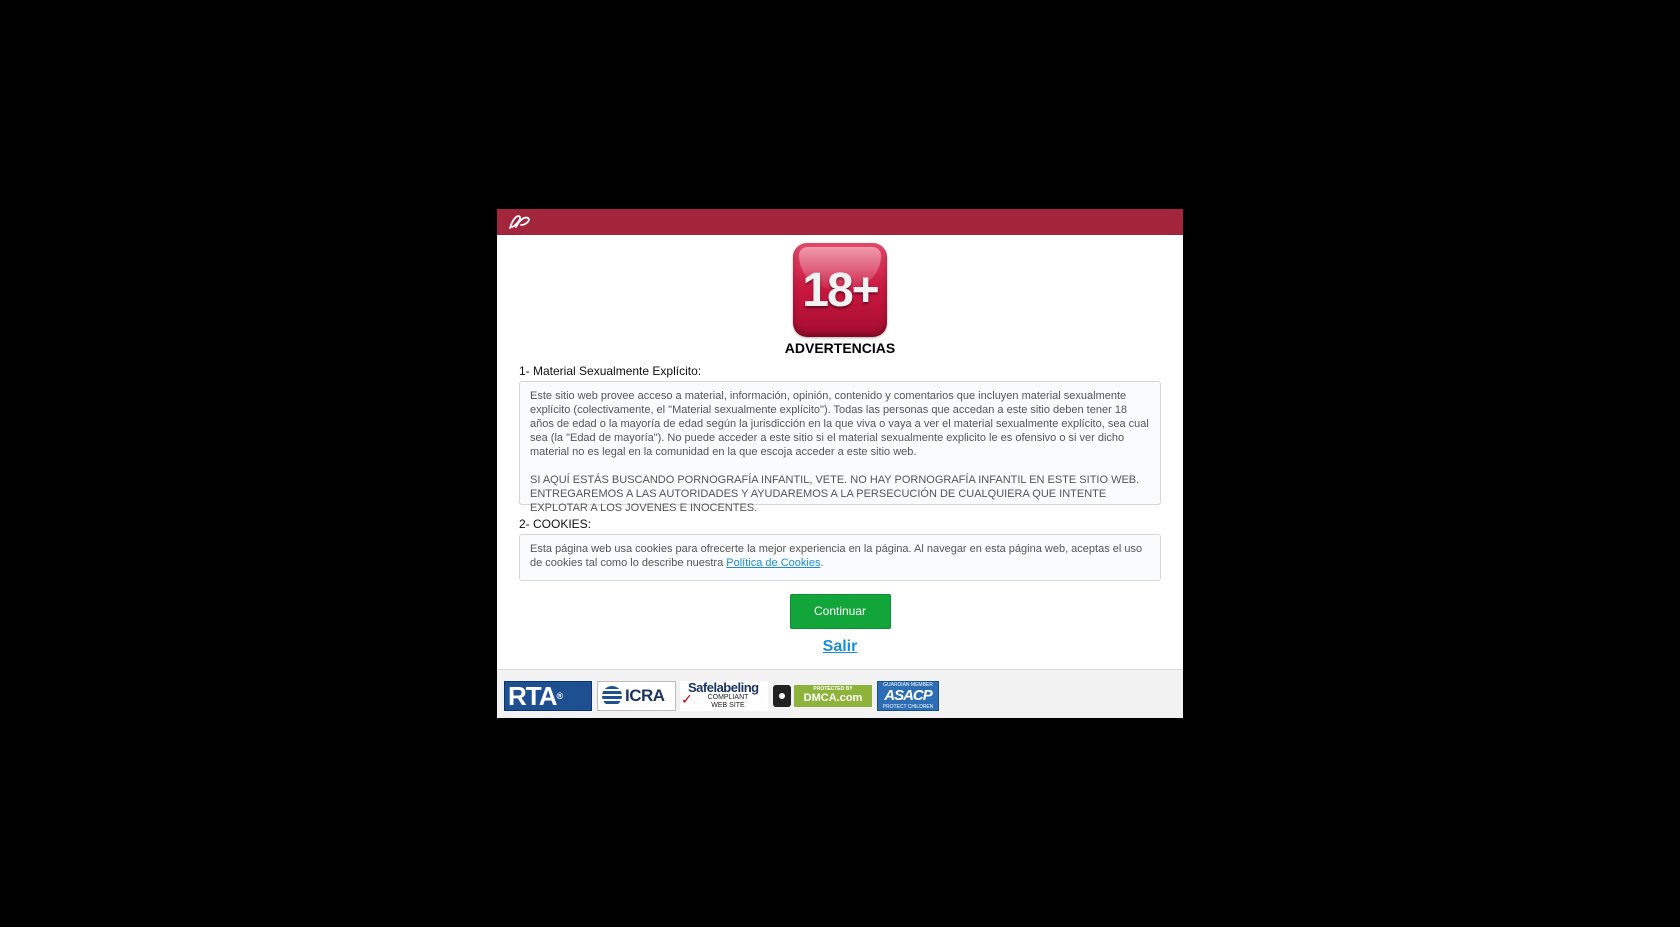 This screenshot has width=1680, height=927. What do you see at coordinates (908, 707) in the screenshot?
I see `asacp-bottom-text: PROTECT CHILDREN` at bounding box center [908, 707].